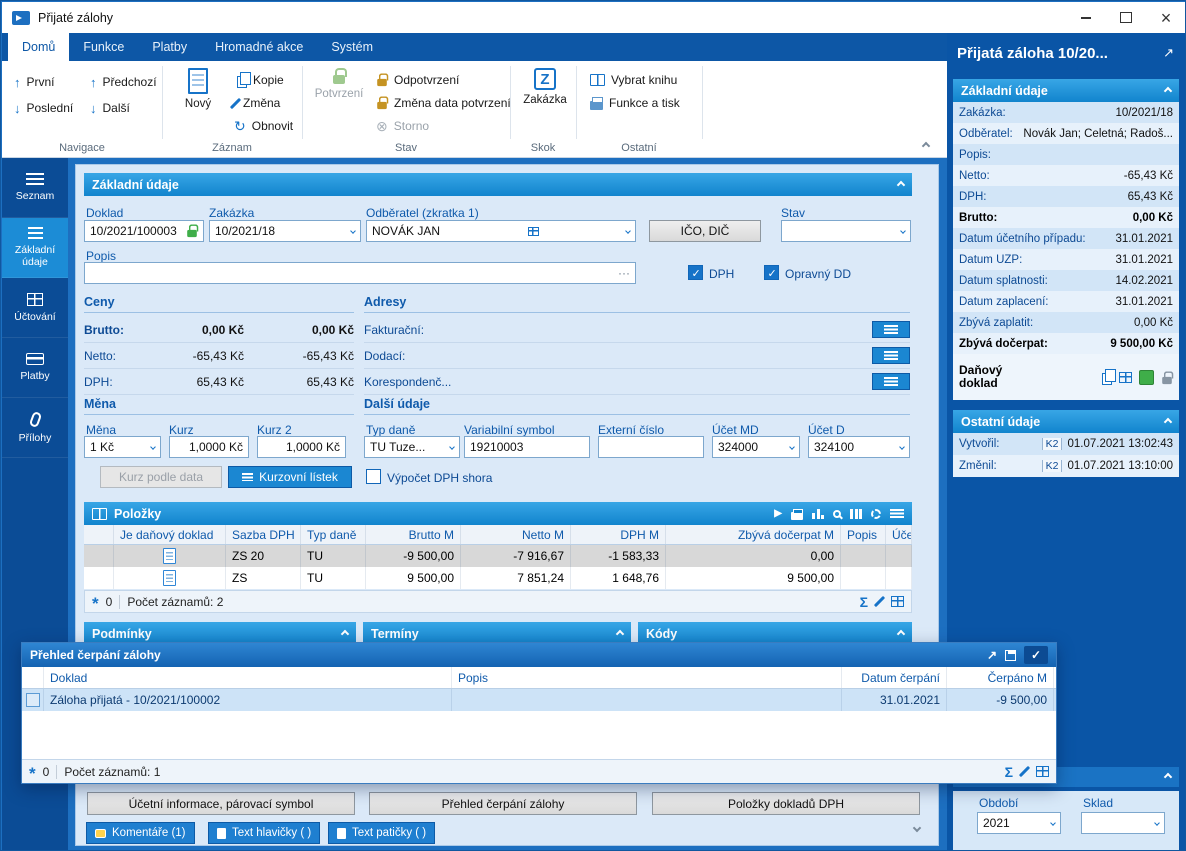 The height and width of the screenshot is (851, 1186). I want to click on col-cerpano: Čerpáno M, so click(1000, 677).